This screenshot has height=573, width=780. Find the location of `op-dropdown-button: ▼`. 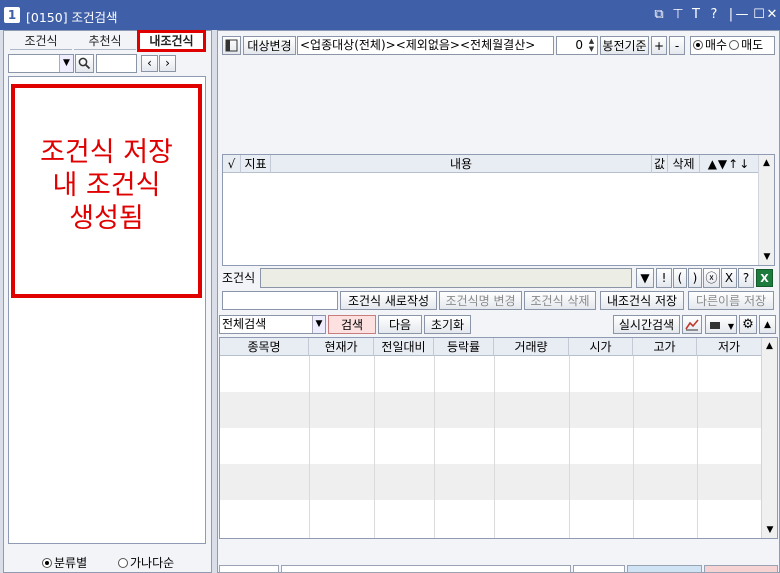

op-dropdown-button: ▼ is located at coordinates (645, 278).